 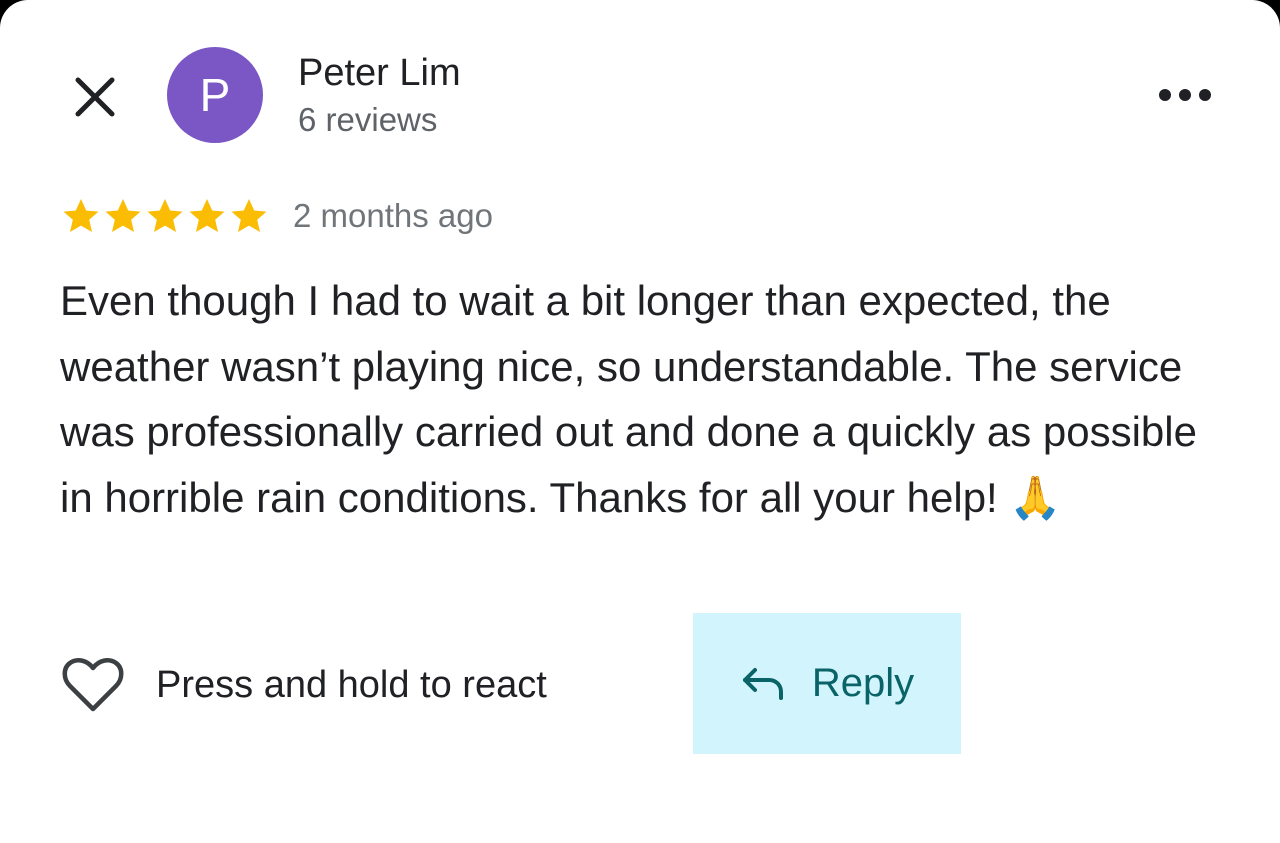 I want to click on close-icon, so click(x=95, y=97).